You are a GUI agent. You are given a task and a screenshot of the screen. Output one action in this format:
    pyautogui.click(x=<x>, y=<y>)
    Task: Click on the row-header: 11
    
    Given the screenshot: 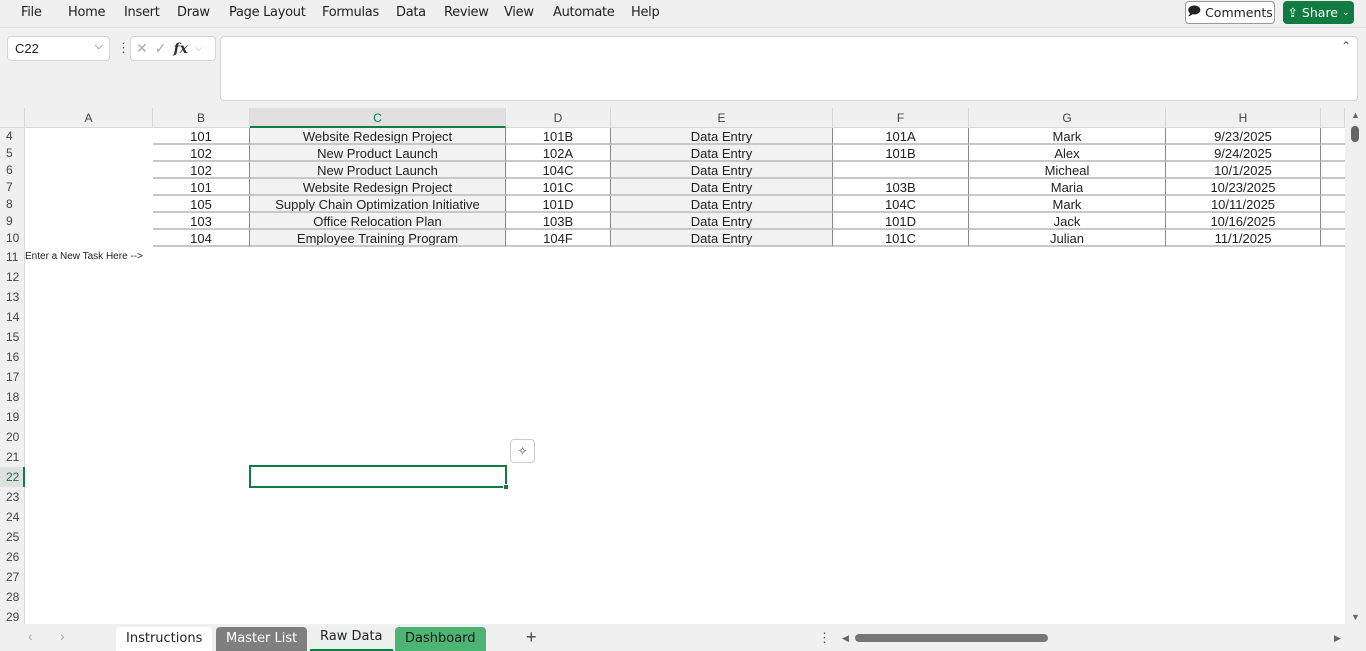 What is the action you would take?
    pyautogui.click(x=12, y=257)
    